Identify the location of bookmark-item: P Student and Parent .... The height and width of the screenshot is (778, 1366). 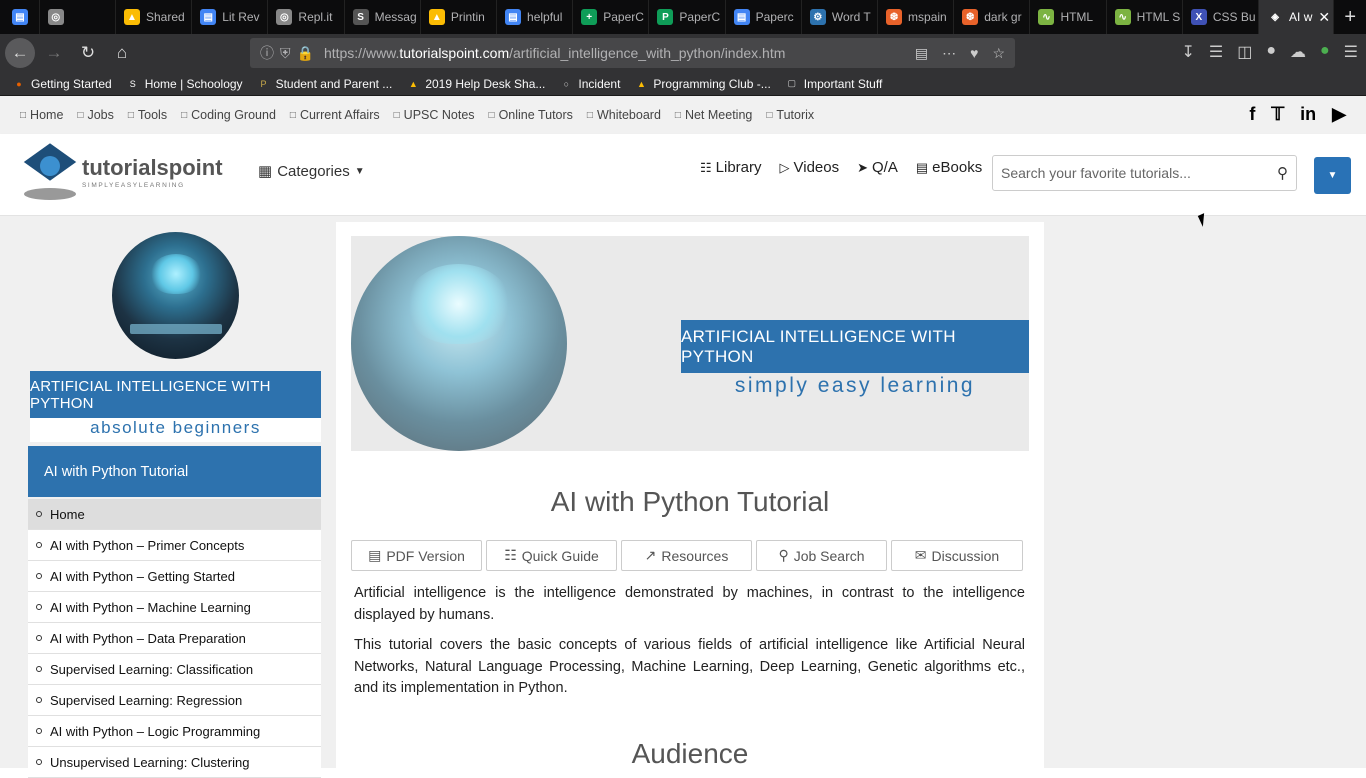
(325, 84).